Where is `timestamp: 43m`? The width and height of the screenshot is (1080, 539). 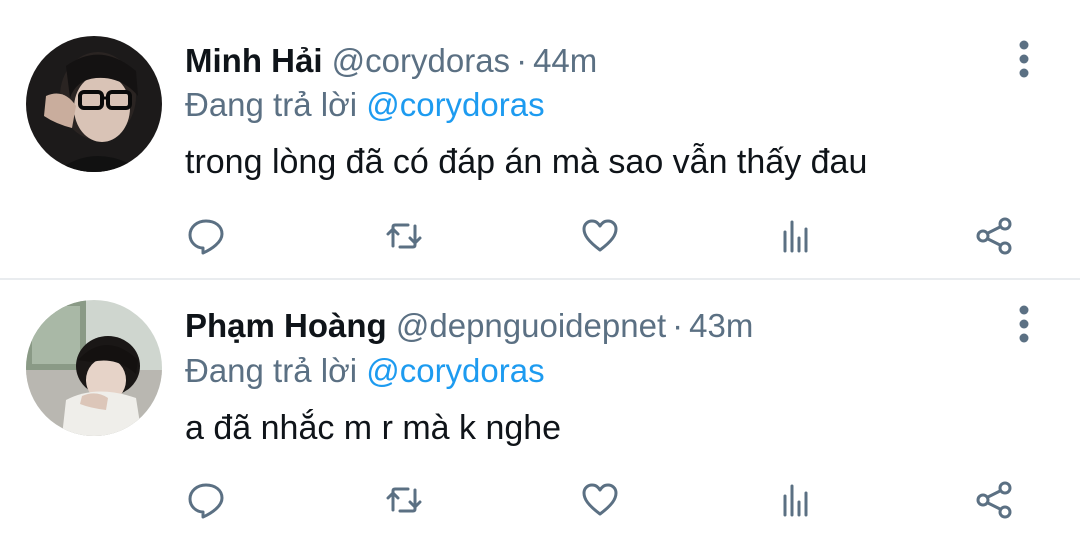
timestamp: 43m is located at coordinates (721, 325).